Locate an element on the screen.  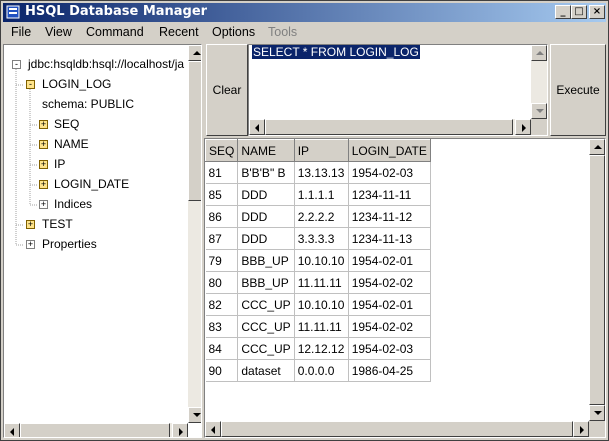
cell-seq: 81 is located at coordinates (222, 172).